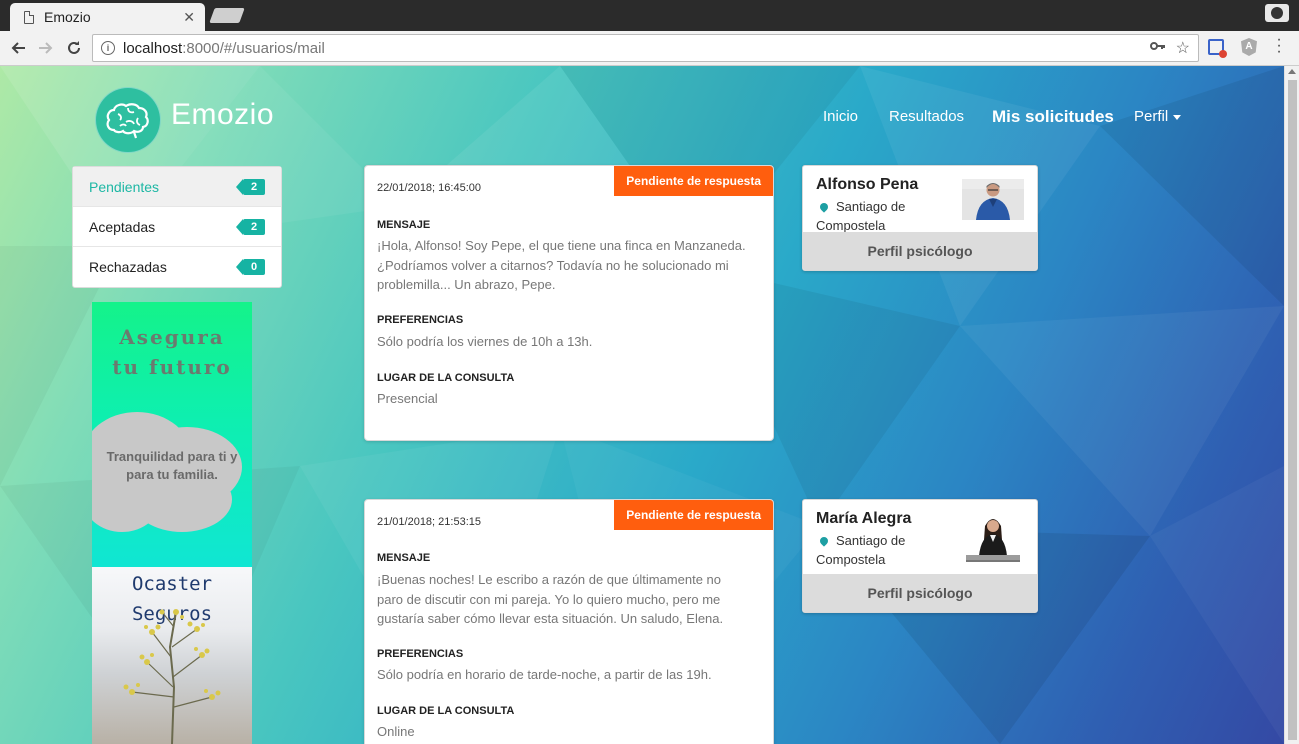 This screenshot has height=744, width=1299. I want to click on nav-mis-solicitudes: Mis solicitudes, so click(1053, 117).